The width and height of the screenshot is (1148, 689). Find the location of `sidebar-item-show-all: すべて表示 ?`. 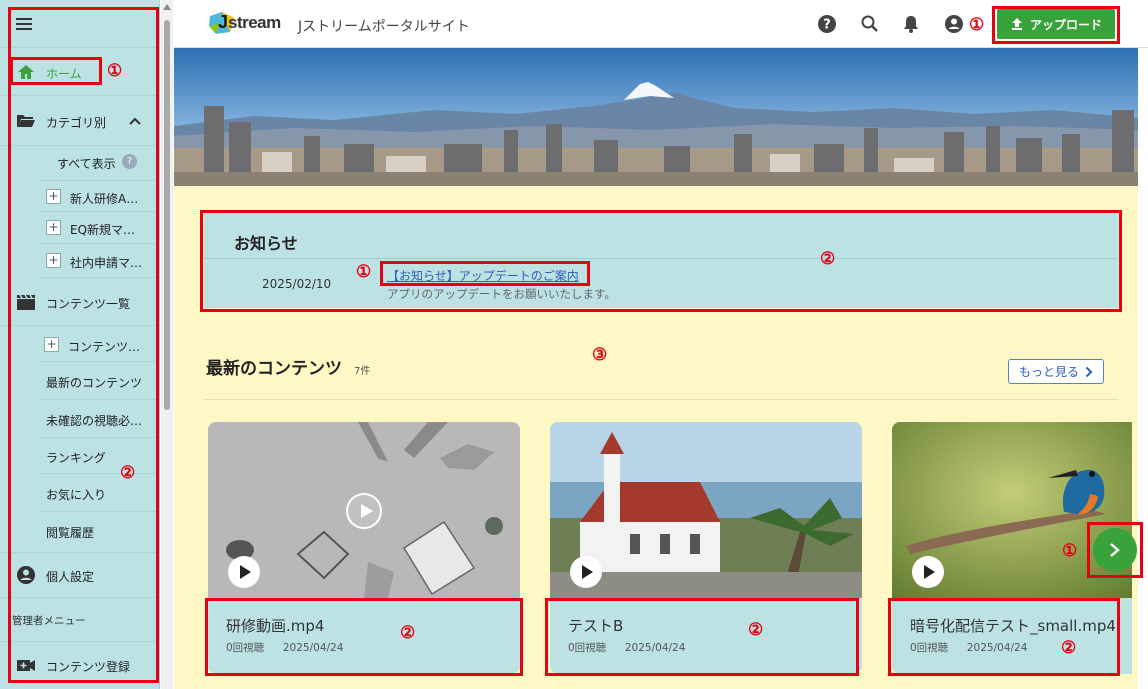

sidebar-item-show-all: すべて表示 ? is located at coordinates (78, 162).